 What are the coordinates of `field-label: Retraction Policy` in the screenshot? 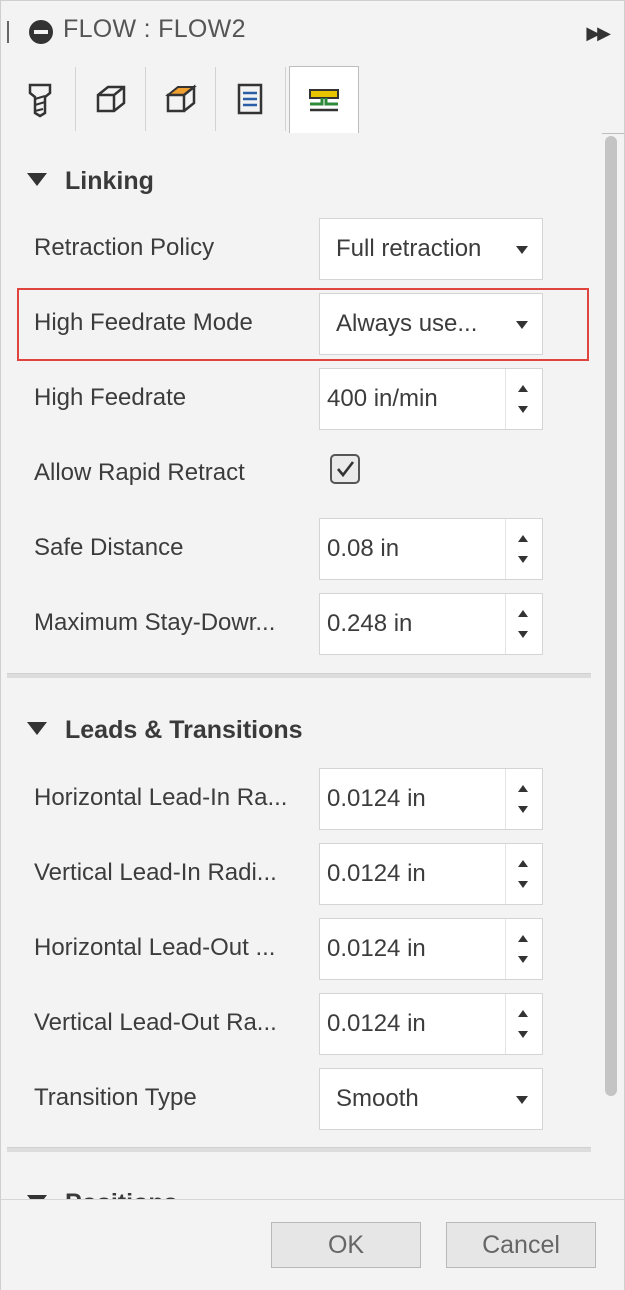 It's located at (124, 247).